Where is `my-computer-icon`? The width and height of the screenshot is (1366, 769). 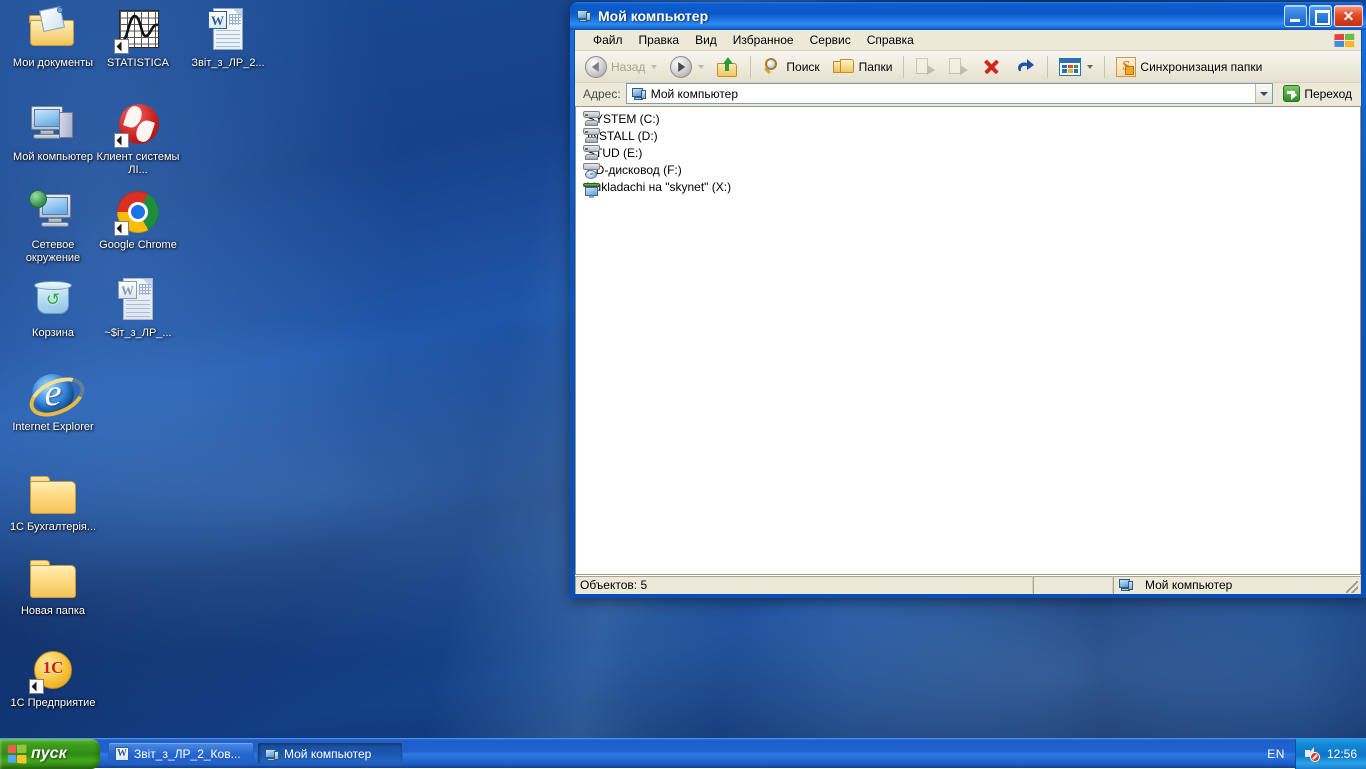
my-computer-icon is located at coordinates (584, 16).